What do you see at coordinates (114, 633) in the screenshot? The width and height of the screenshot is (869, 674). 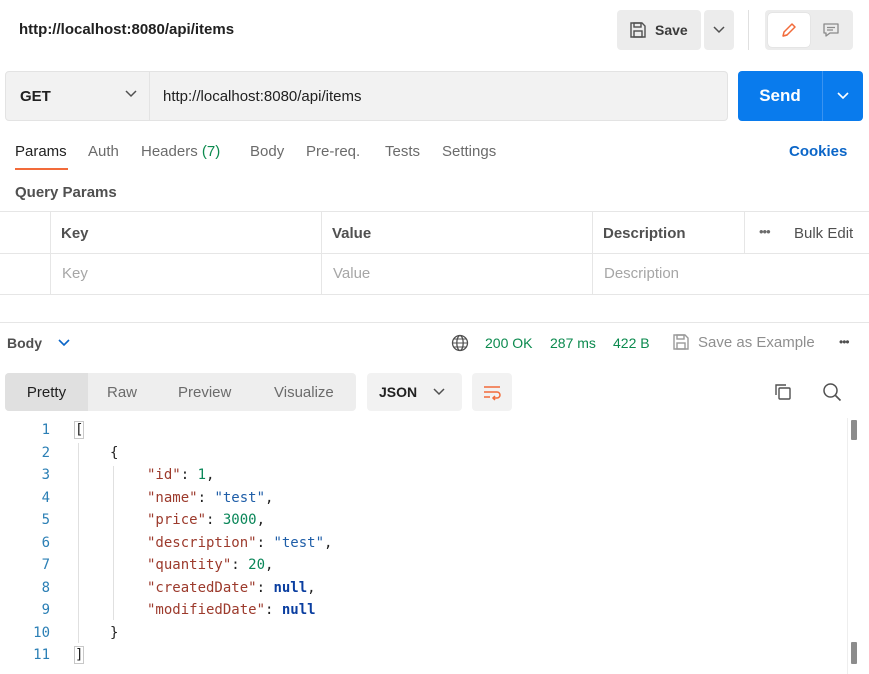 I see `code-close-brace: }` at bounding box center [114, 633].